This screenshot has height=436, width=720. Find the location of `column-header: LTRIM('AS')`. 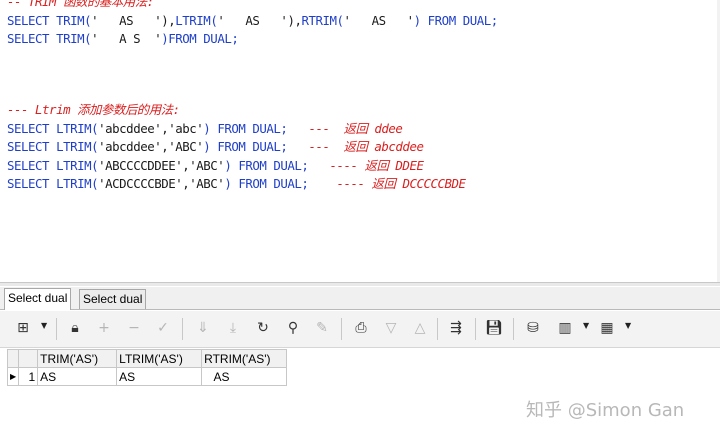

column-header: LTRIM('AS') is located at coordinates (159, 358).